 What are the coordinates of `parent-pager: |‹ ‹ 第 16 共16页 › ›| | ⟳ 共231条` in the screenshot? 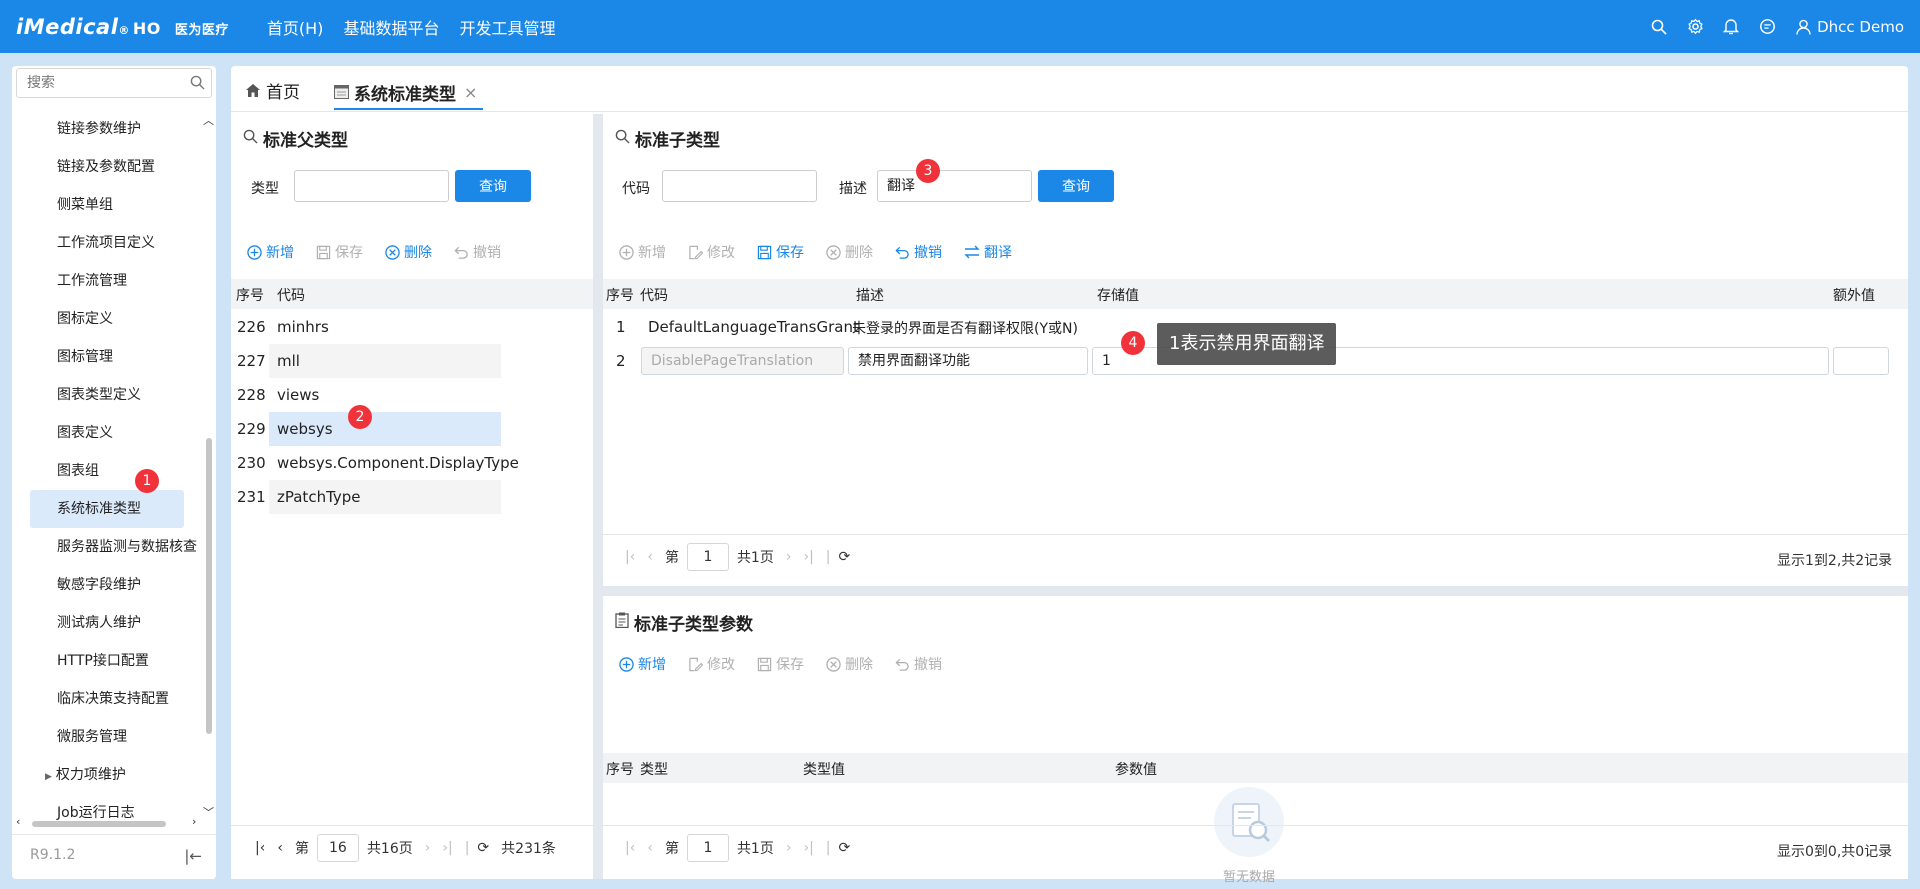 It's located at (405, 848).